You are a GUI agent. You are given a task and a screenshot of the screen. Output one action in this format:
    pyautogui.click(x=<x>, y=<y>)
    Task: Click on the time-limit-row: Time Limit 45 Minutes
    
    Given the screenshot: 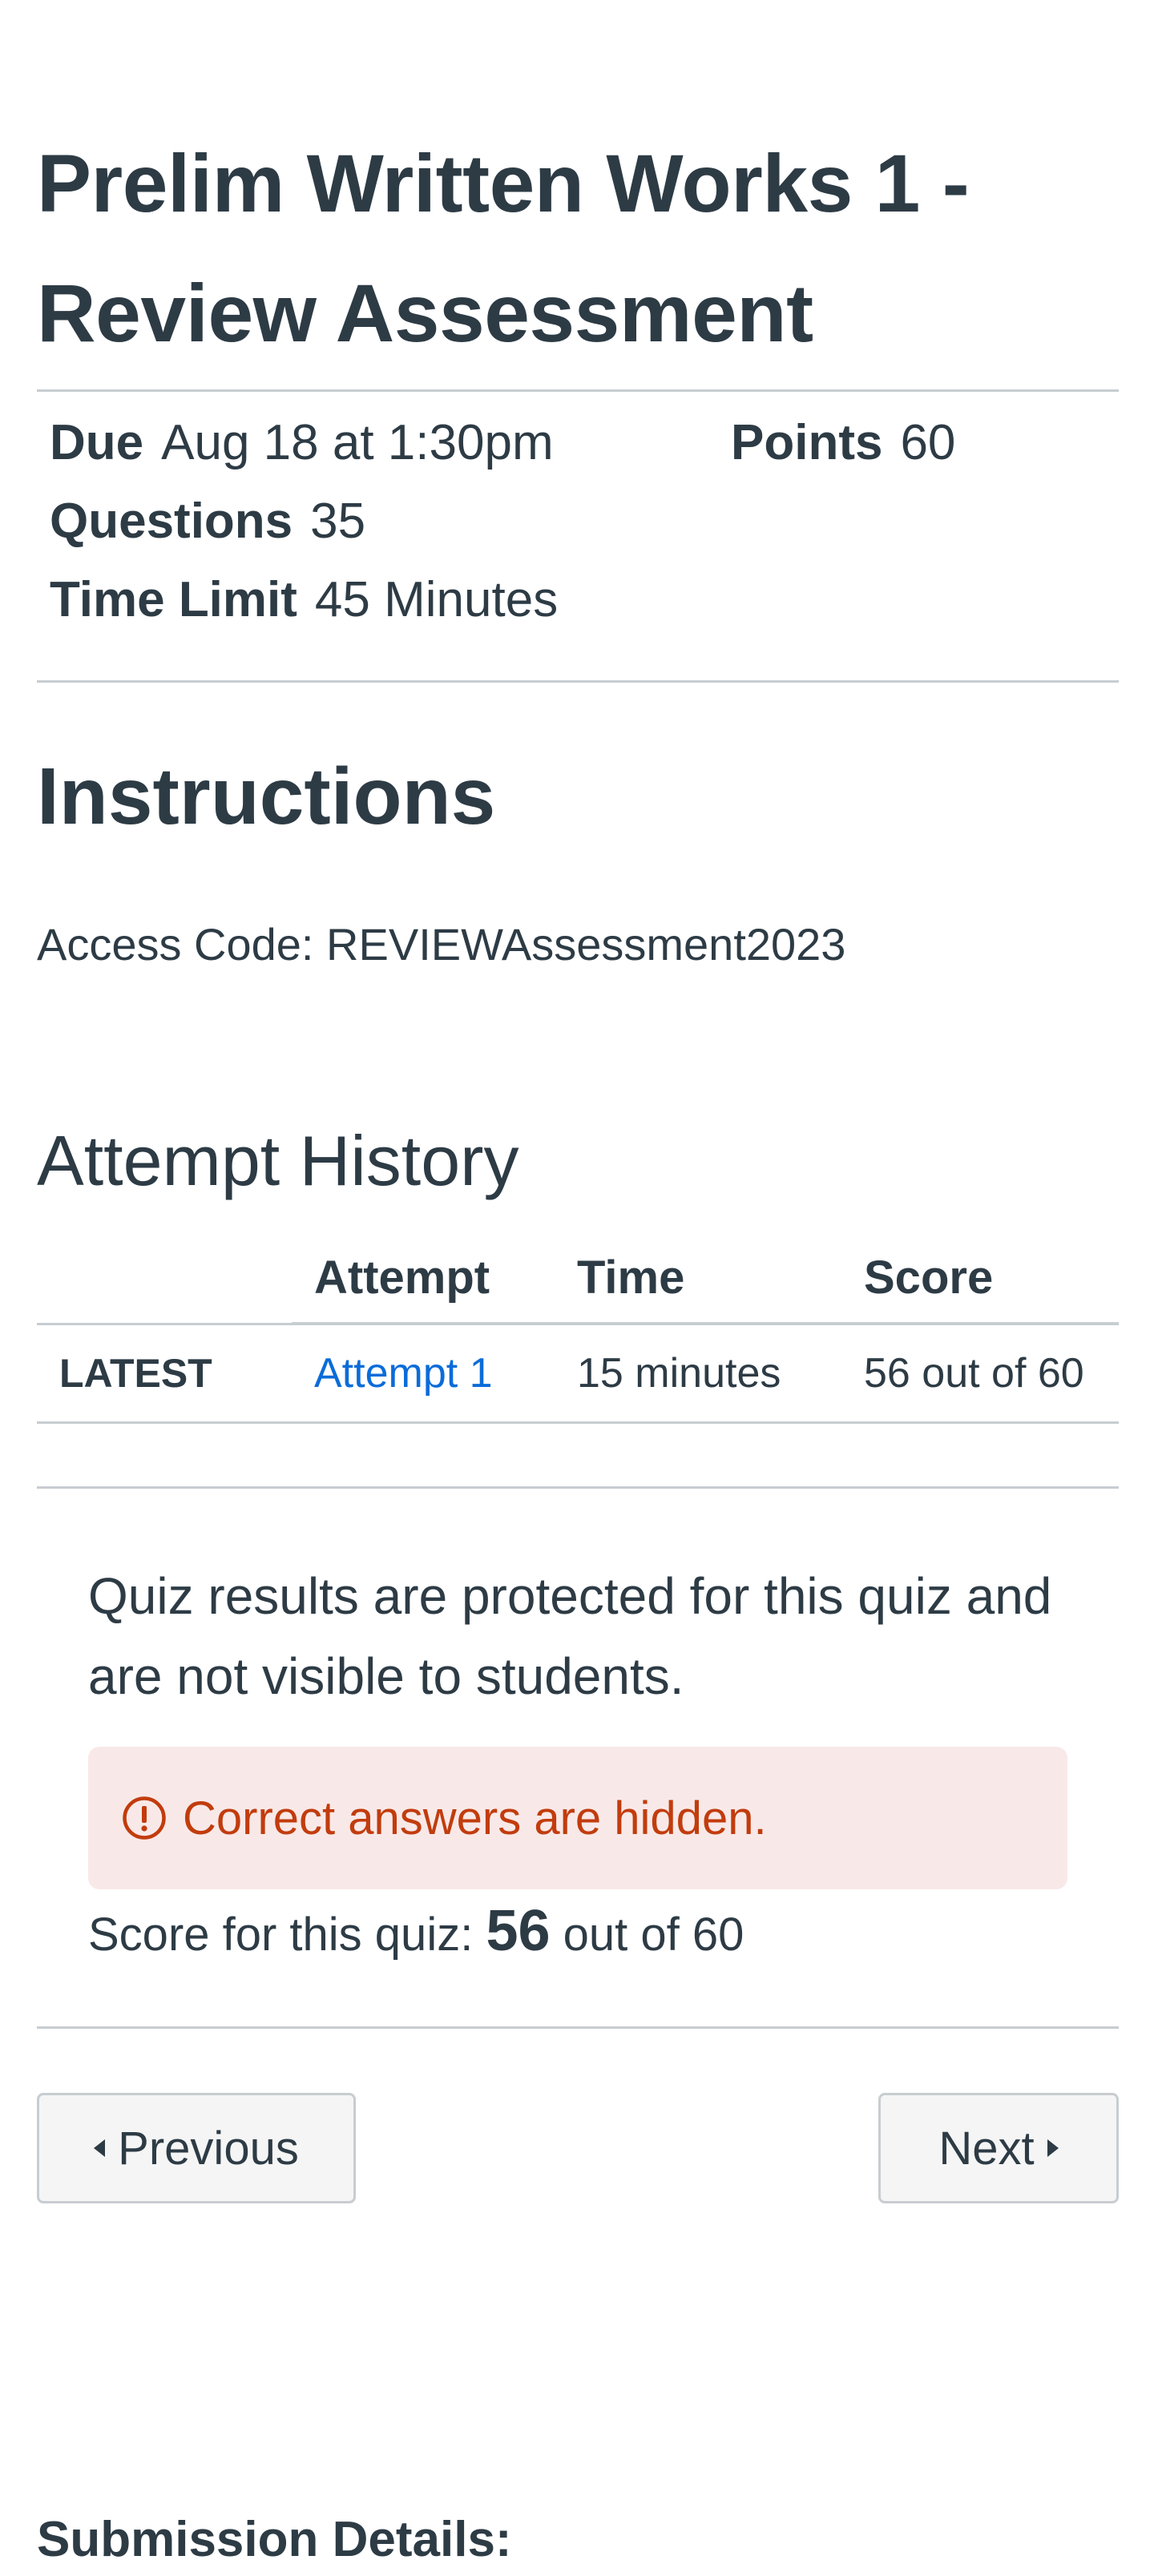 What is the action you would take?
    pyautogui.click(x=304, y=600)
    